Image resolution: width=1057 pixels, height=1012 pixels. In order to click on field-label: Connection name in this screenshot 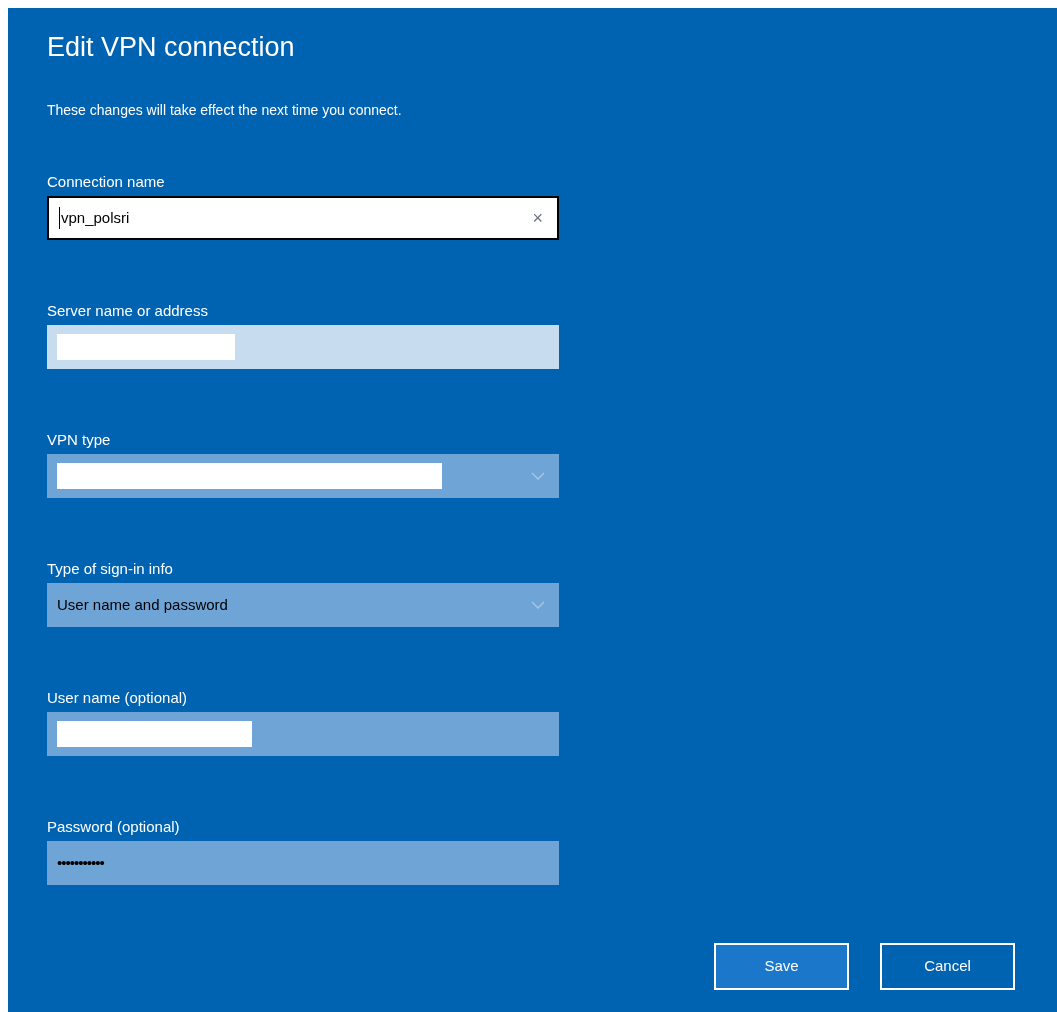, I will do `click(106, 182)`.